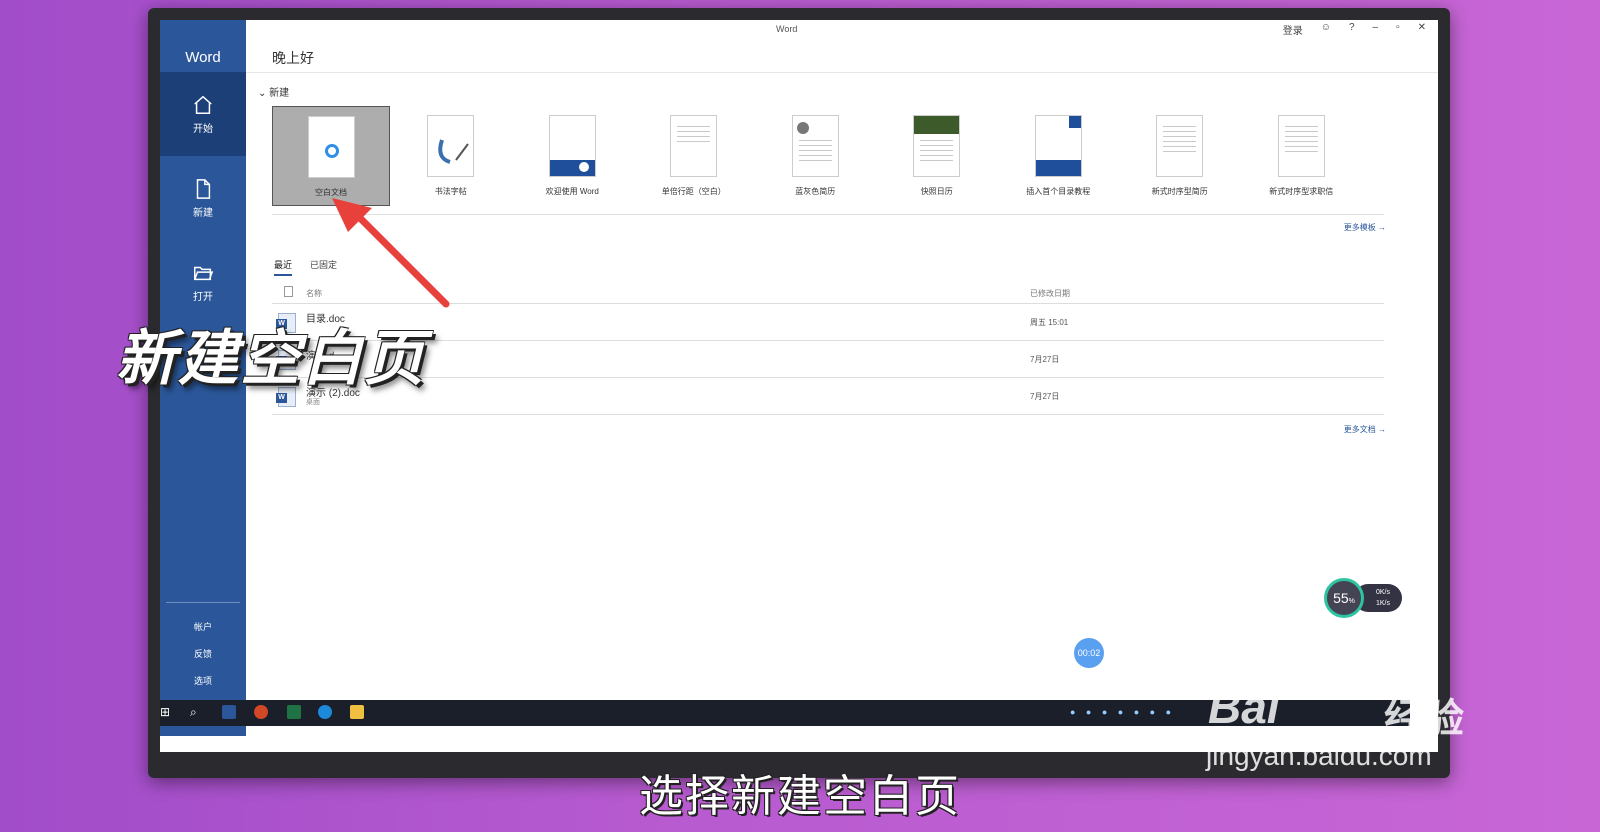 This screenshot has width=1600, height=832. I want to click on watermark-url: jingyan.baidu.com, so click(1319, 755).